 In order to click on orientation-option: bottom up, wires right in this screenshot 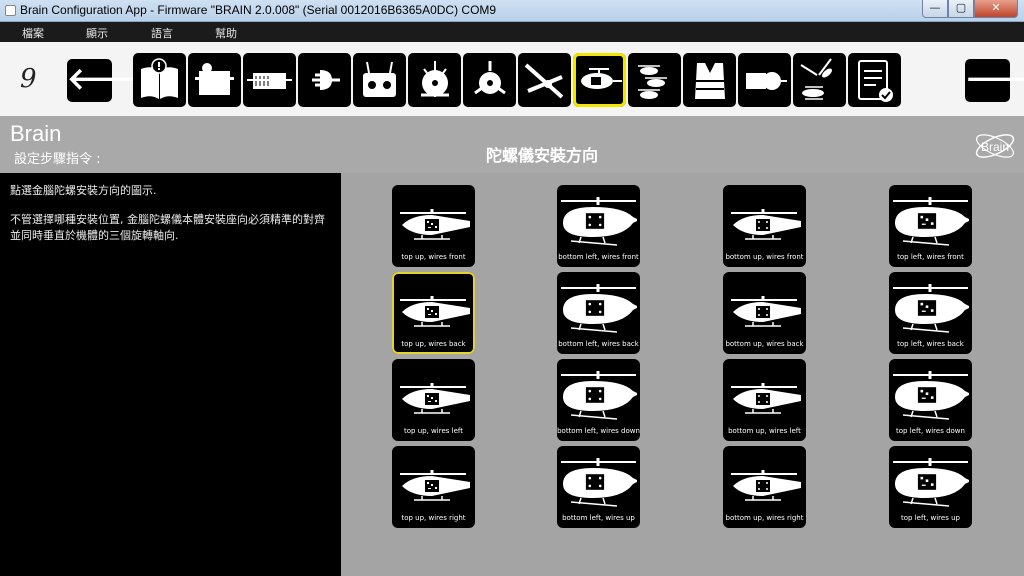, I will do `click(764, 487)`.